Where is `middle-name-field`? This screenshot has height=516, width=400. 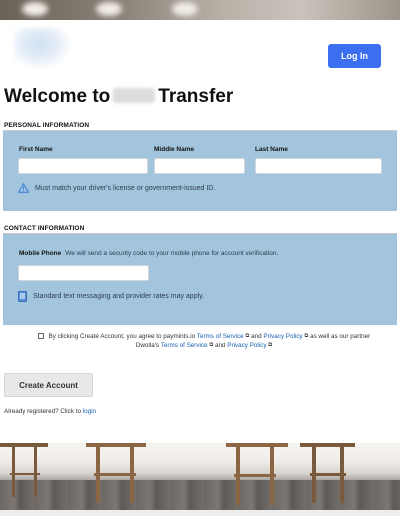 middle-name-field is located at coordinates (199, 166).